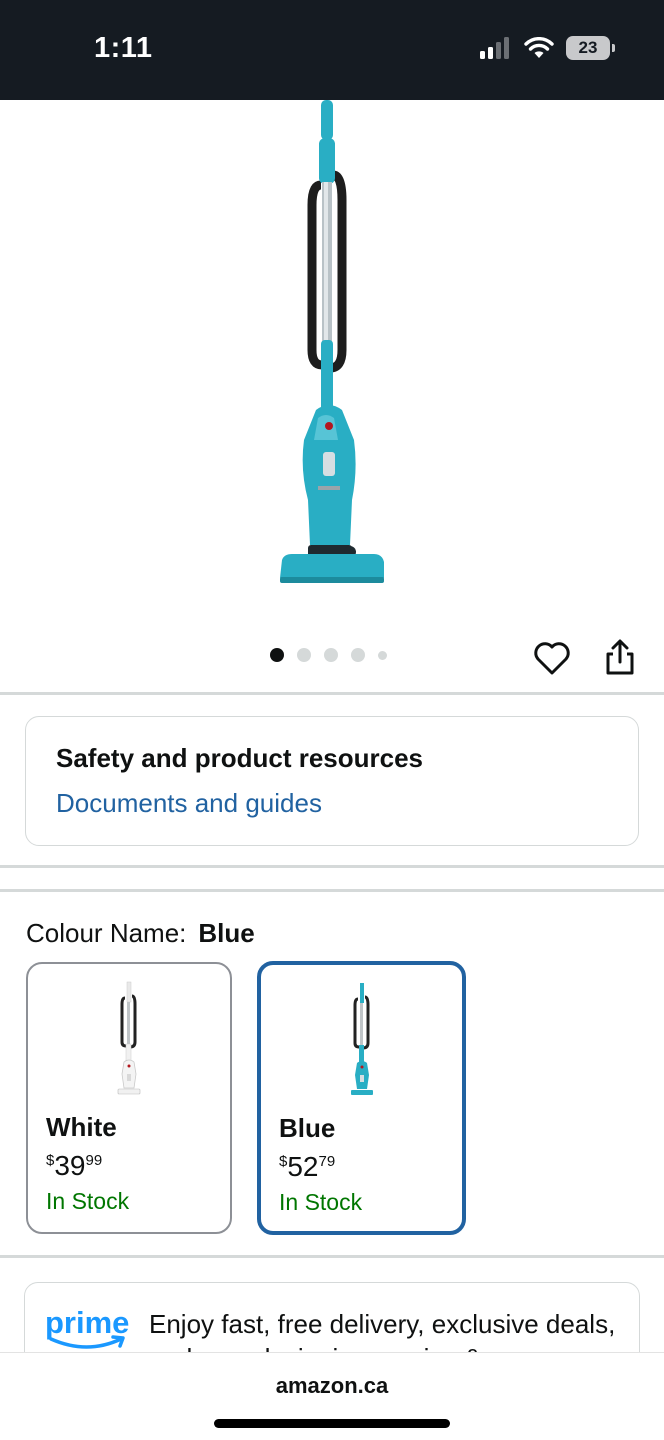 The height and width of the screenshot is (1440, 664). I want to click on wifi-icon, so click(539, 47).